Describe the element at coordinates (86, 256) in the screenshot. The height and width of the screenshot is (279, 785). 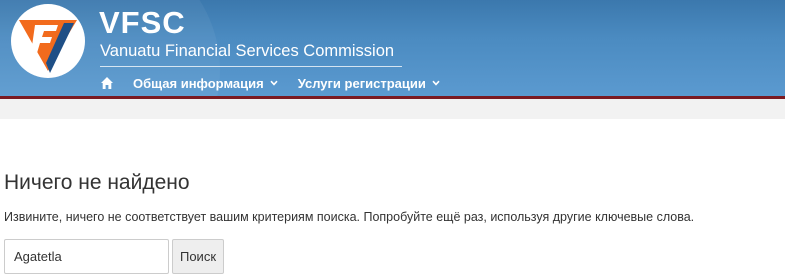
I see `search-input` at that location.